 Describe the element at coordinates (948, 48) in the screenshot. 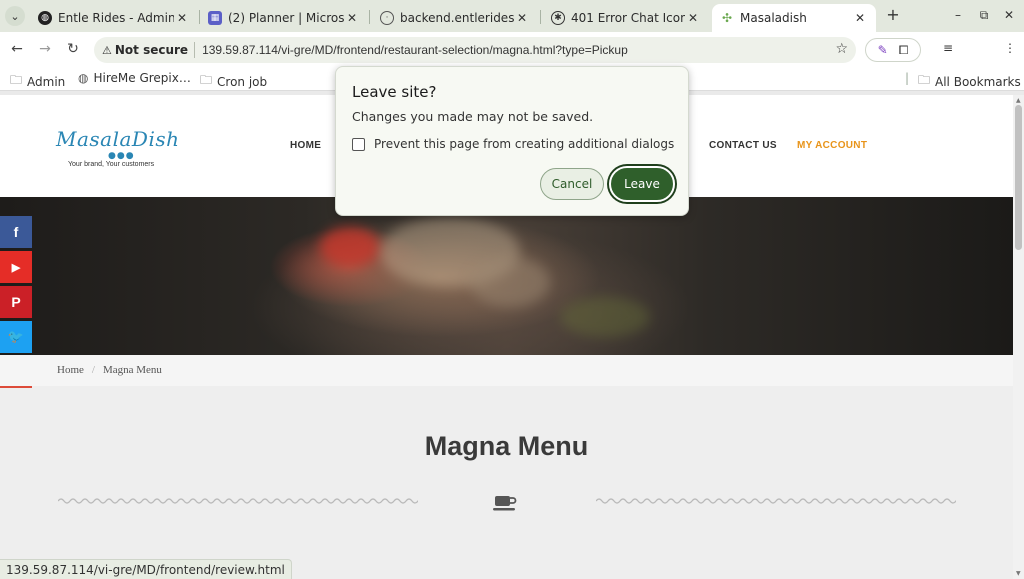

I see `media-queue-icon: ≡` at that location.